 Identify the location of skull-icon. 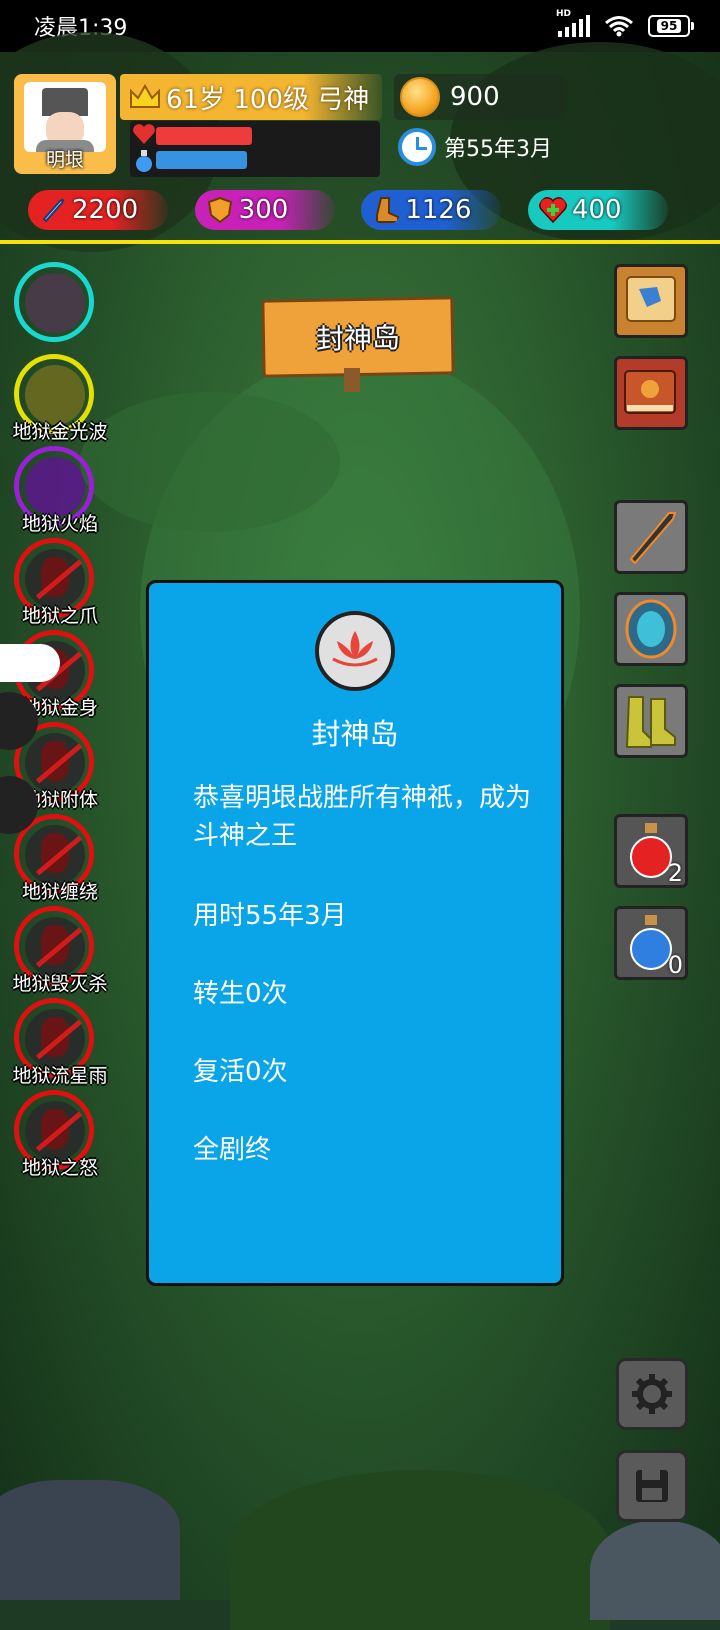
(55, 303).